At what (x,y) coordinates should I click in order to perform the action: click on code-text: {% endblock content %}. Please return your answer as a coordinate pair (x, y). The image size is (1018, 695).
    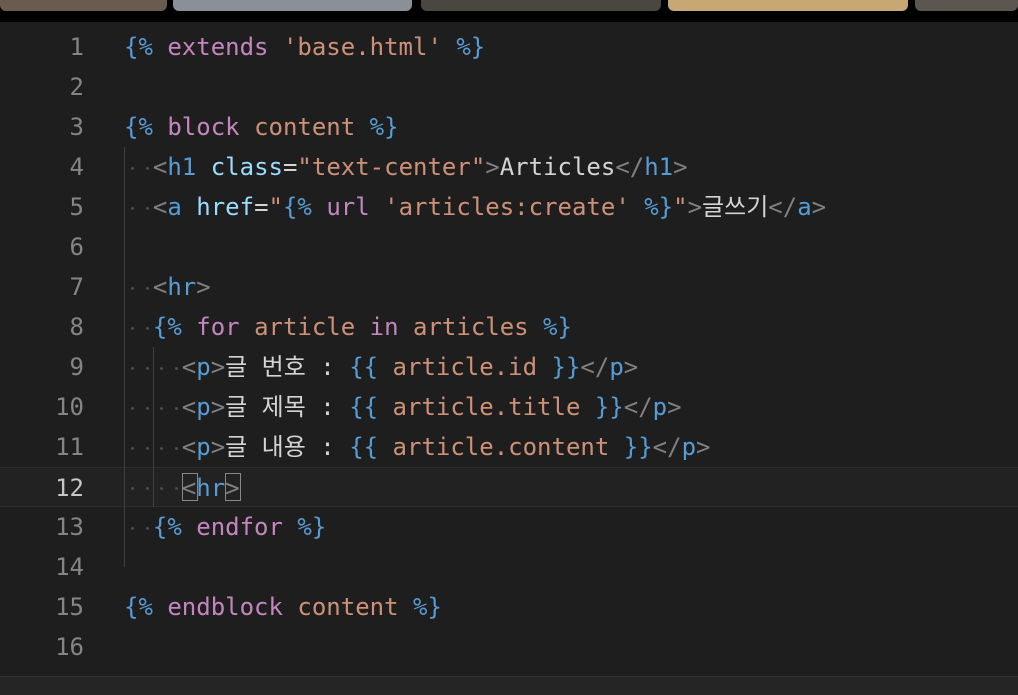
    Looking at the image, I should click on (283, 607).